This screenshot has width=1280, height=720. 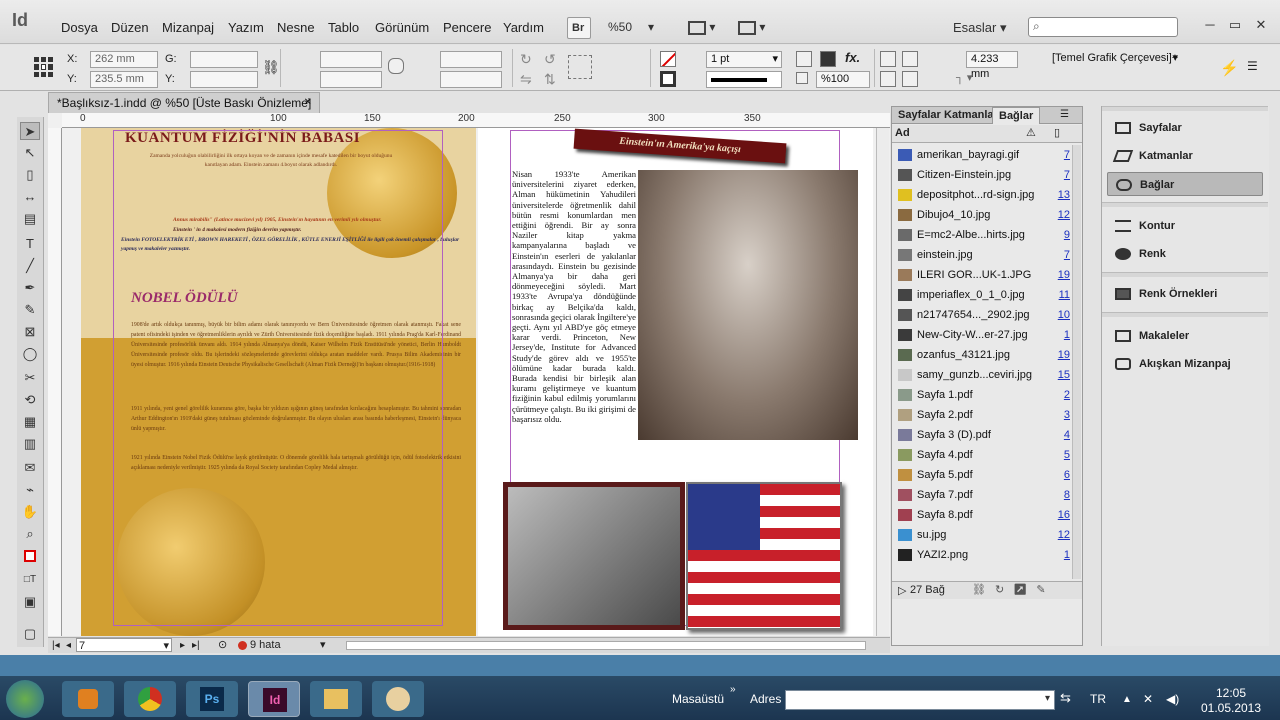 I want to click on system-clock: 12:05 01.05.2013, so click(x=1231, y=701).